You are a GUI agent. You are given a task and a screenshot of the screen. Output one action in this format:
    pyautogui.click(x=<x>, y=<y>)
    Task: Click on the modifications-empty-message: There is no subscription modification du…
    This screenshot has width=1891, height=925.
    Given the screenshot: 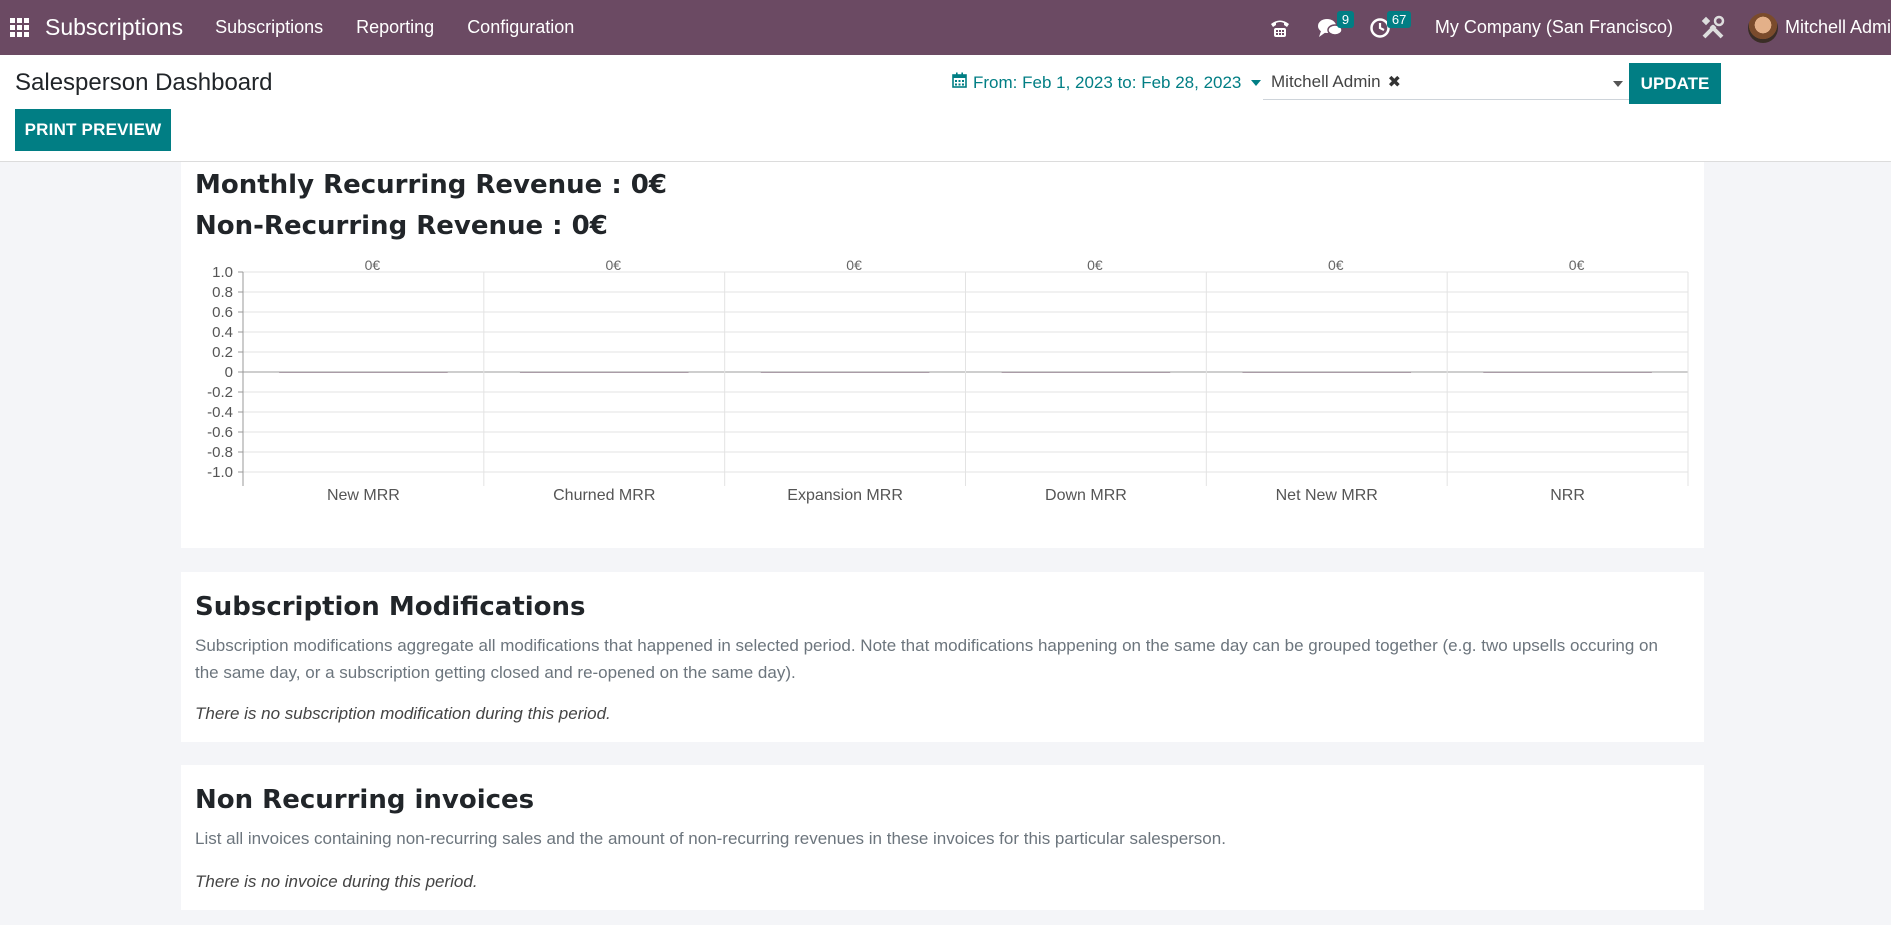 What is the action you would take?
    pyautogui.click(x=403, y=713)
    